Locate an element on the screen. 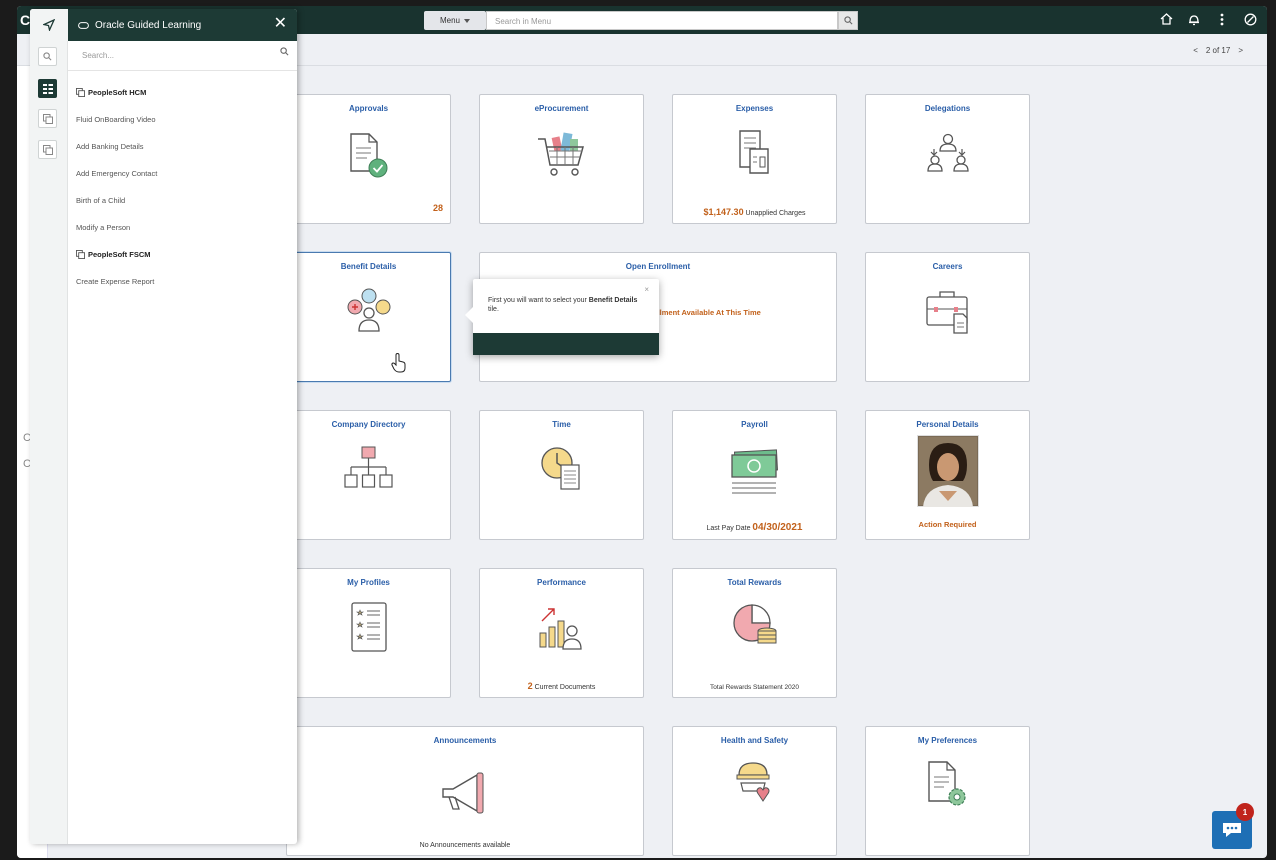 This screenshot has width=1276, height=860. pager-text: 2 of 17 is located at coordinates (1218, 50).